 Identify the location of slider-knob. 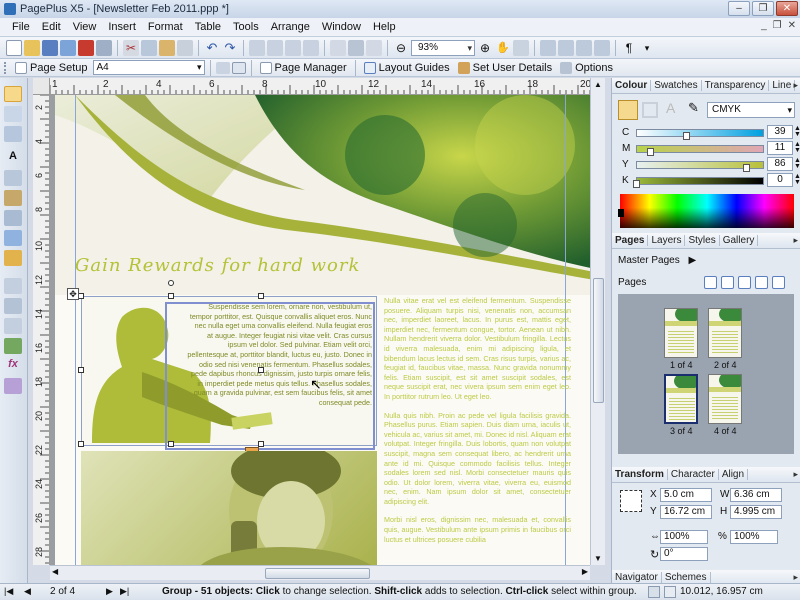
(636, 184).